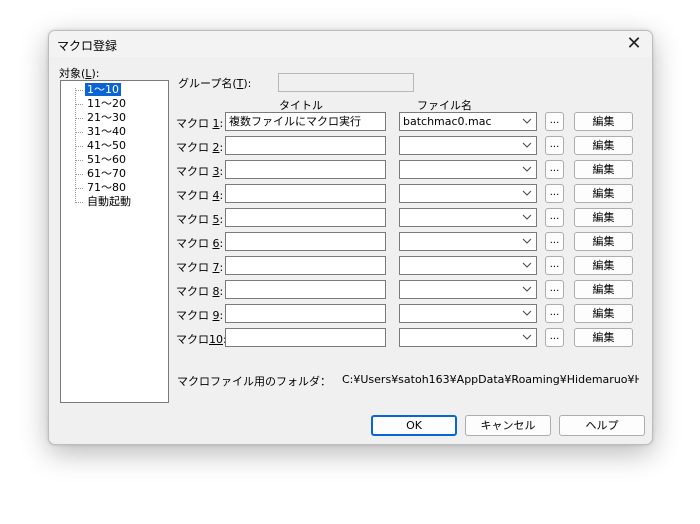  I want to click on window-title: マクロ登録, so click(87, 46).